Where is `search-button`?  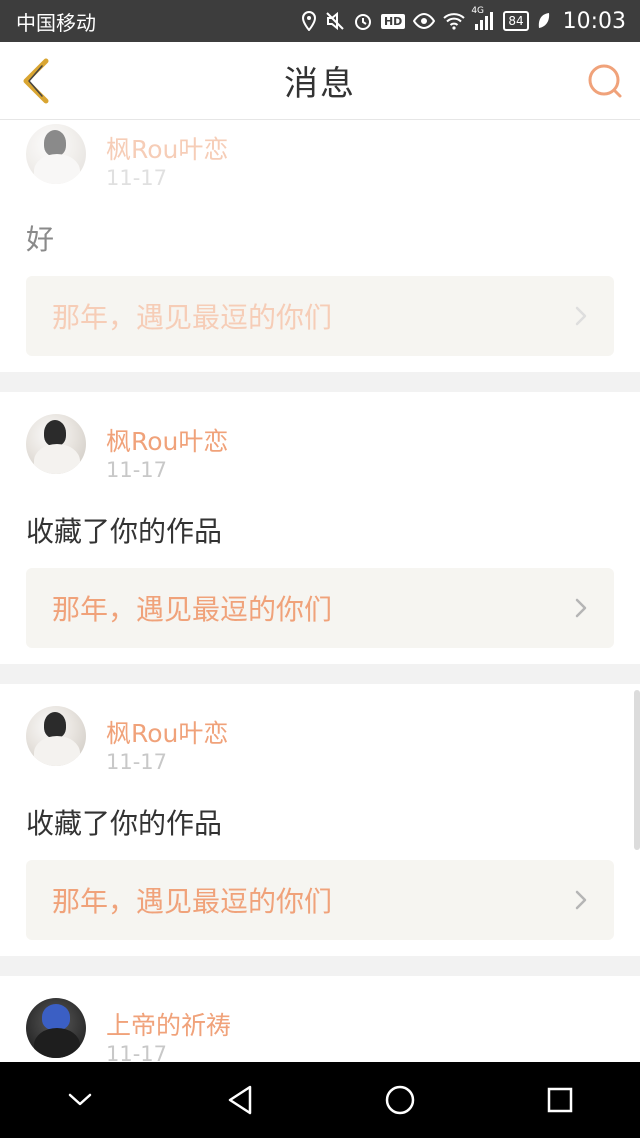 search-button is located at coordinates (605, 81).